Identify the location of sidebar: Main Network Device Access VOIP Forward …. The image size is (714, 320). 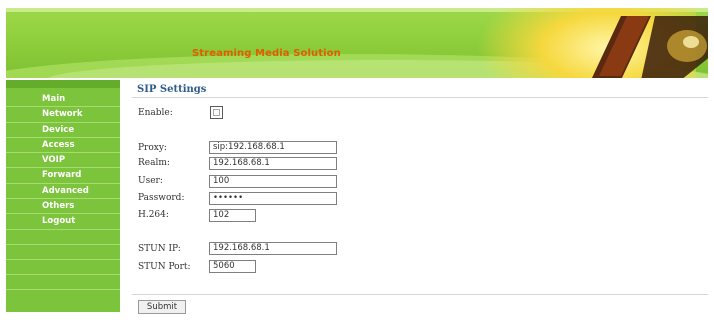
(63, 196).